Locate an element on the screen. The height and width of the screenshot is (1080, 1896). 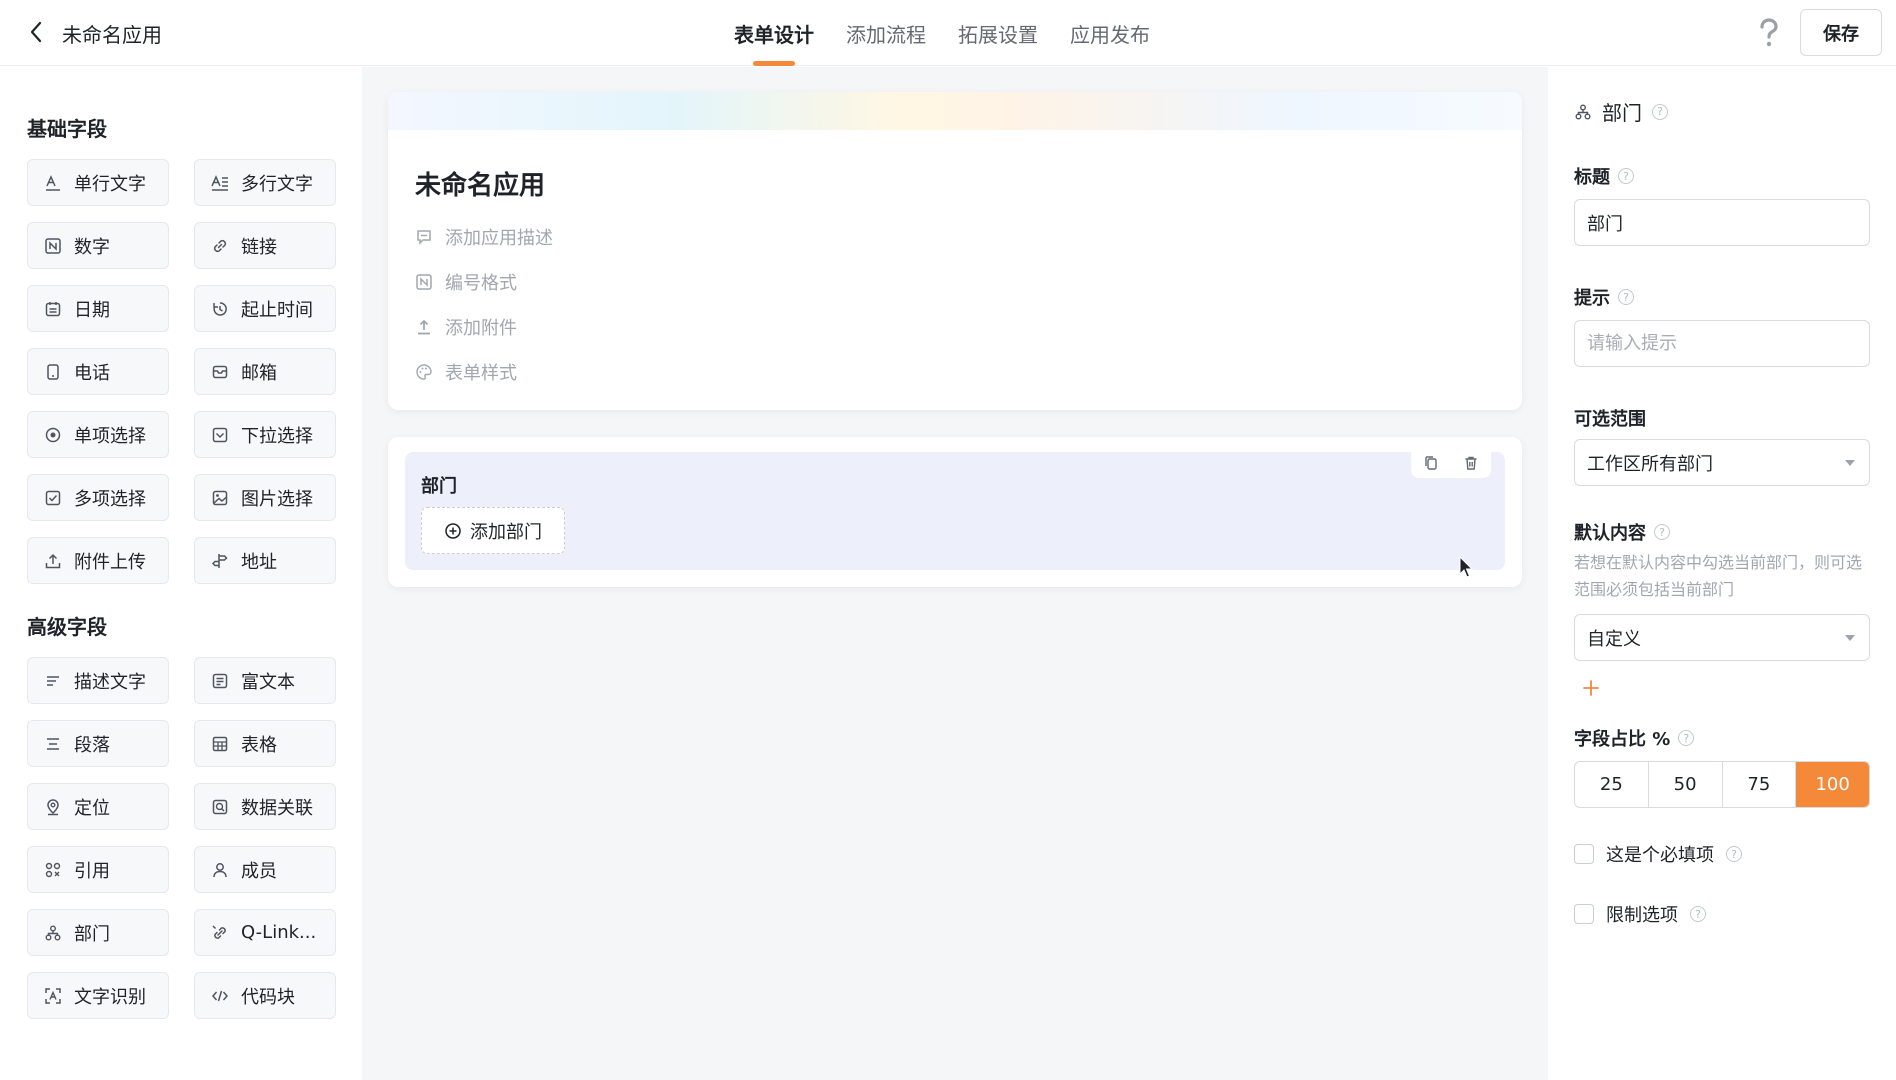
limit-checkbox is located at coordinates (1584, 914).